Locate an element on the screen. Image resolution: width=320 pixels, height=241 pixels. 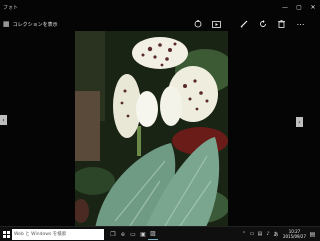
windows-logo-icon is located at coordinates (6, 234).